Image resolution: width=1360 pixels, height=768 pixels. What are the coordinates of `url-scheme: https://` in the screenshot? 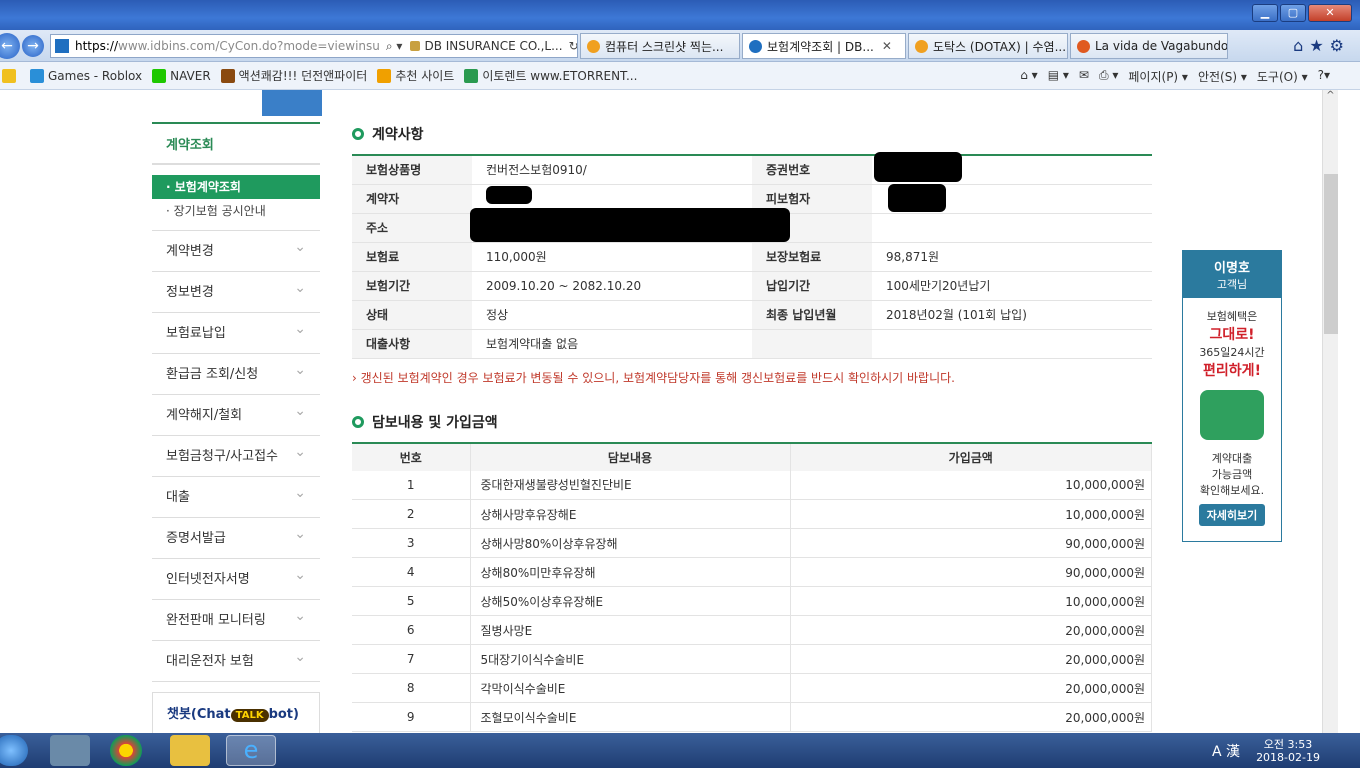 It's located at (97, 46).